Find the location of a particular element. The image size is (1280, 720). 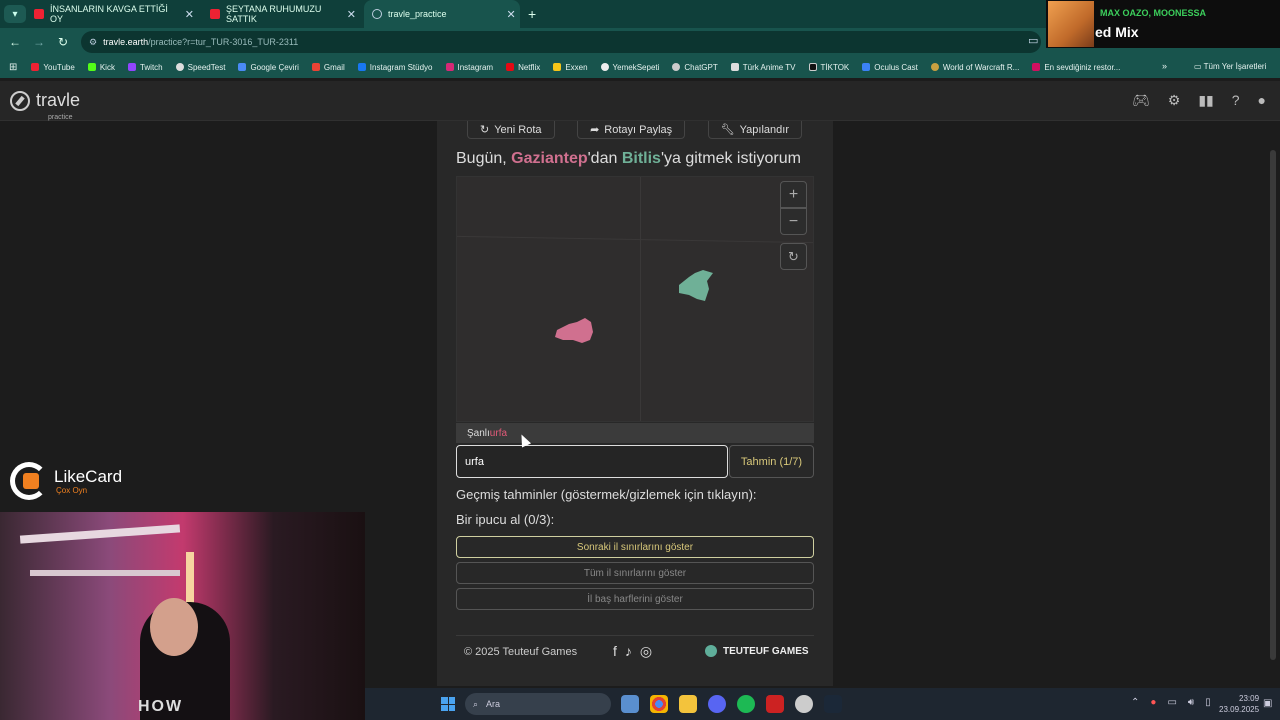

apps-grid-icon: ⊞ is located at coordinates (13, 67).